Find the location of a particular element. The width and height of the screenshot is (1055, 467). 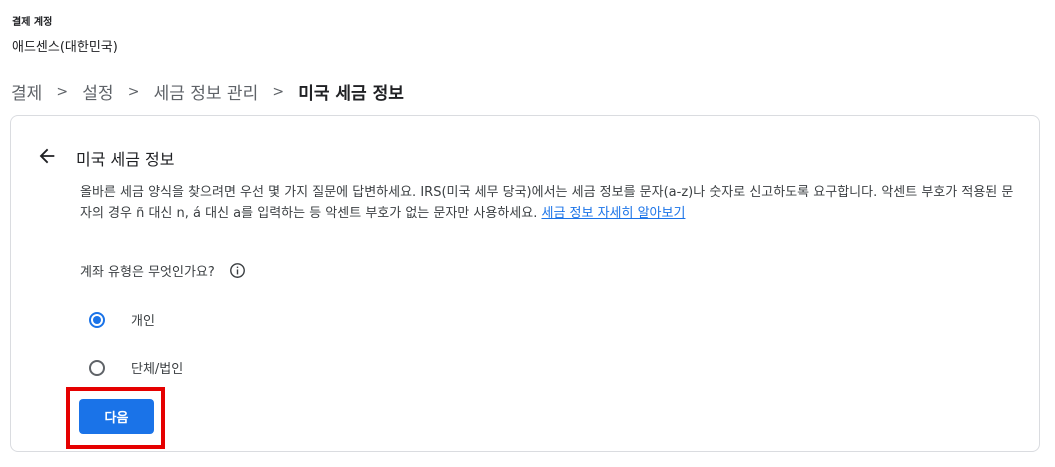

radio-label-business: 단체/법인 is located at coordinates (157, 369).